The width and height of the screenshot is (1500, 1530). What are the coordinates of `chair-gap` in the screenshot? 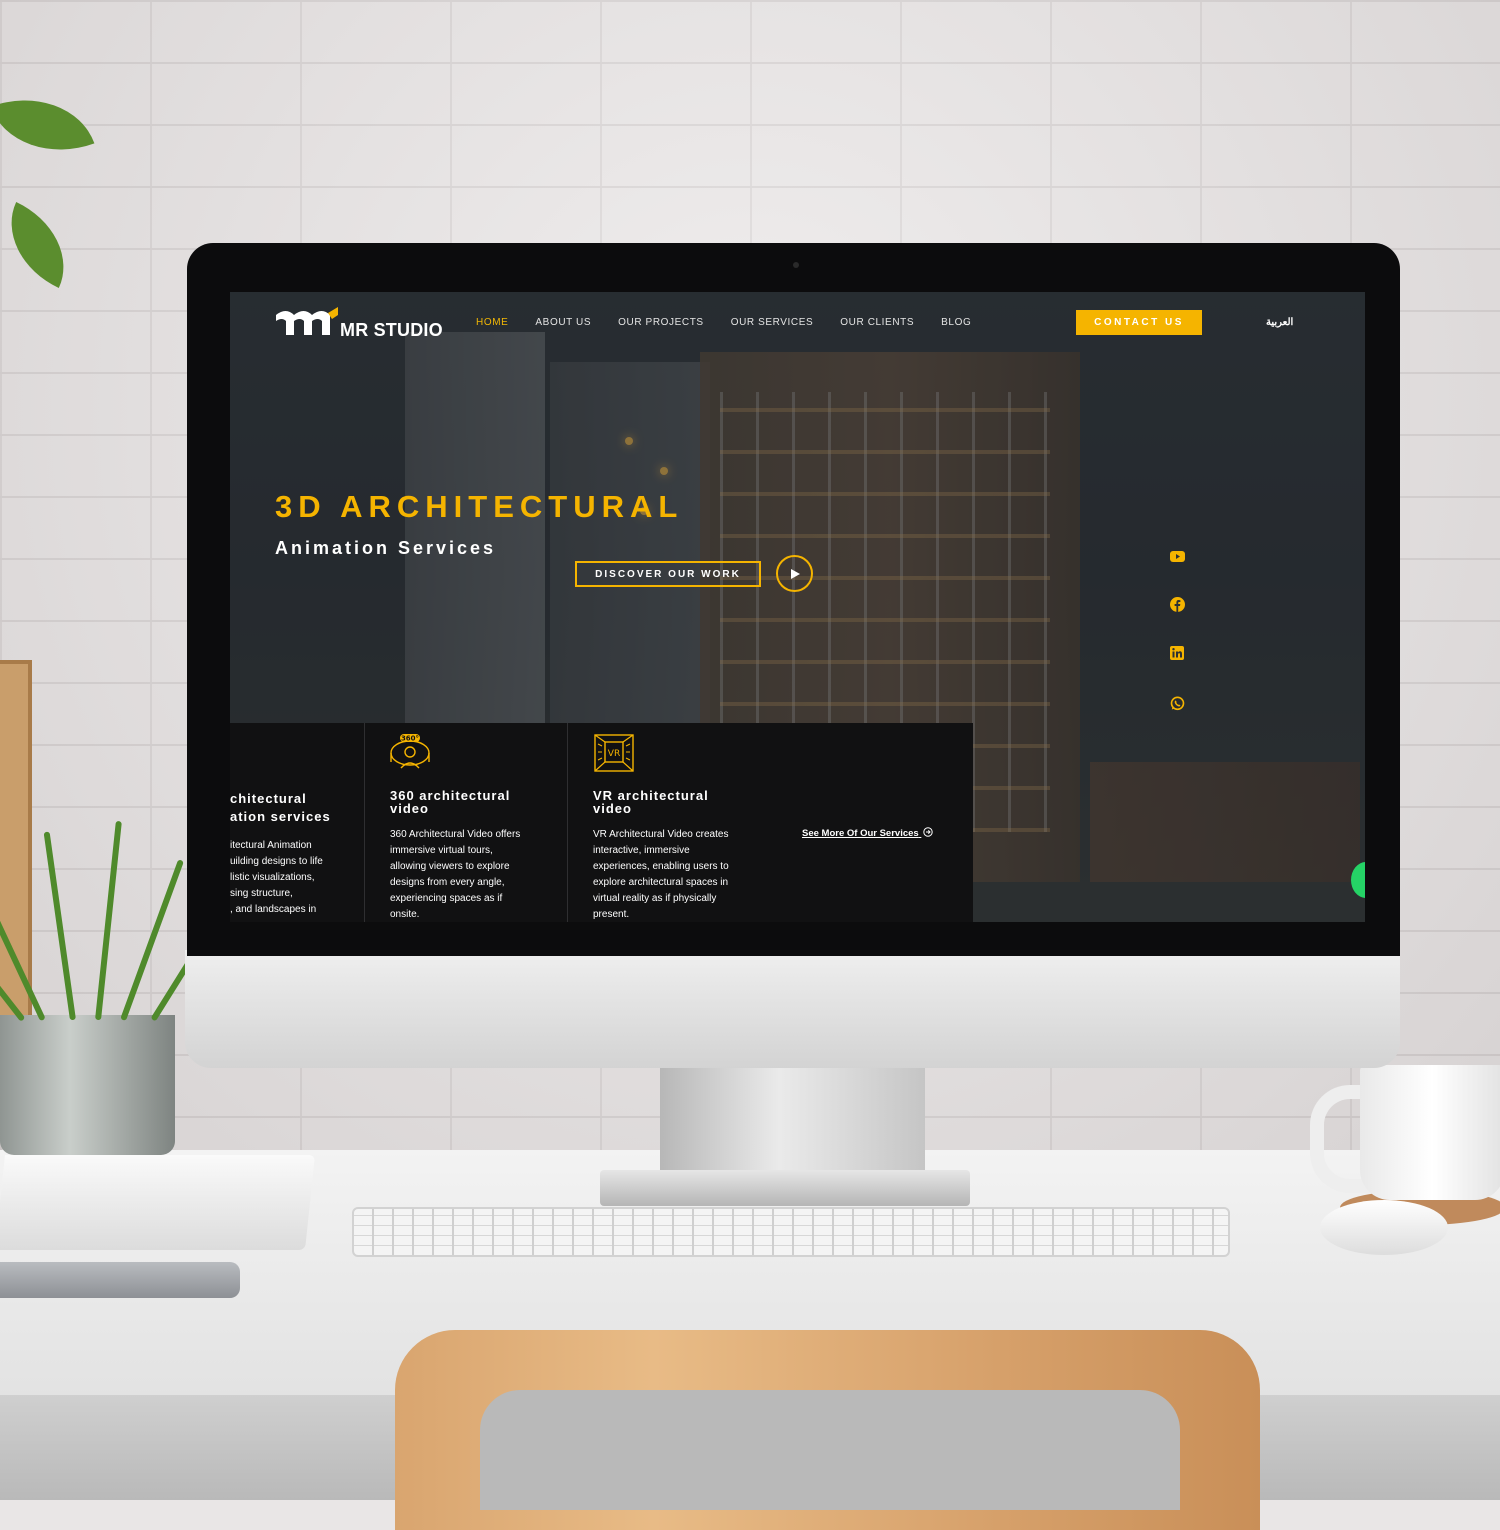 It's located at (830, 1450).